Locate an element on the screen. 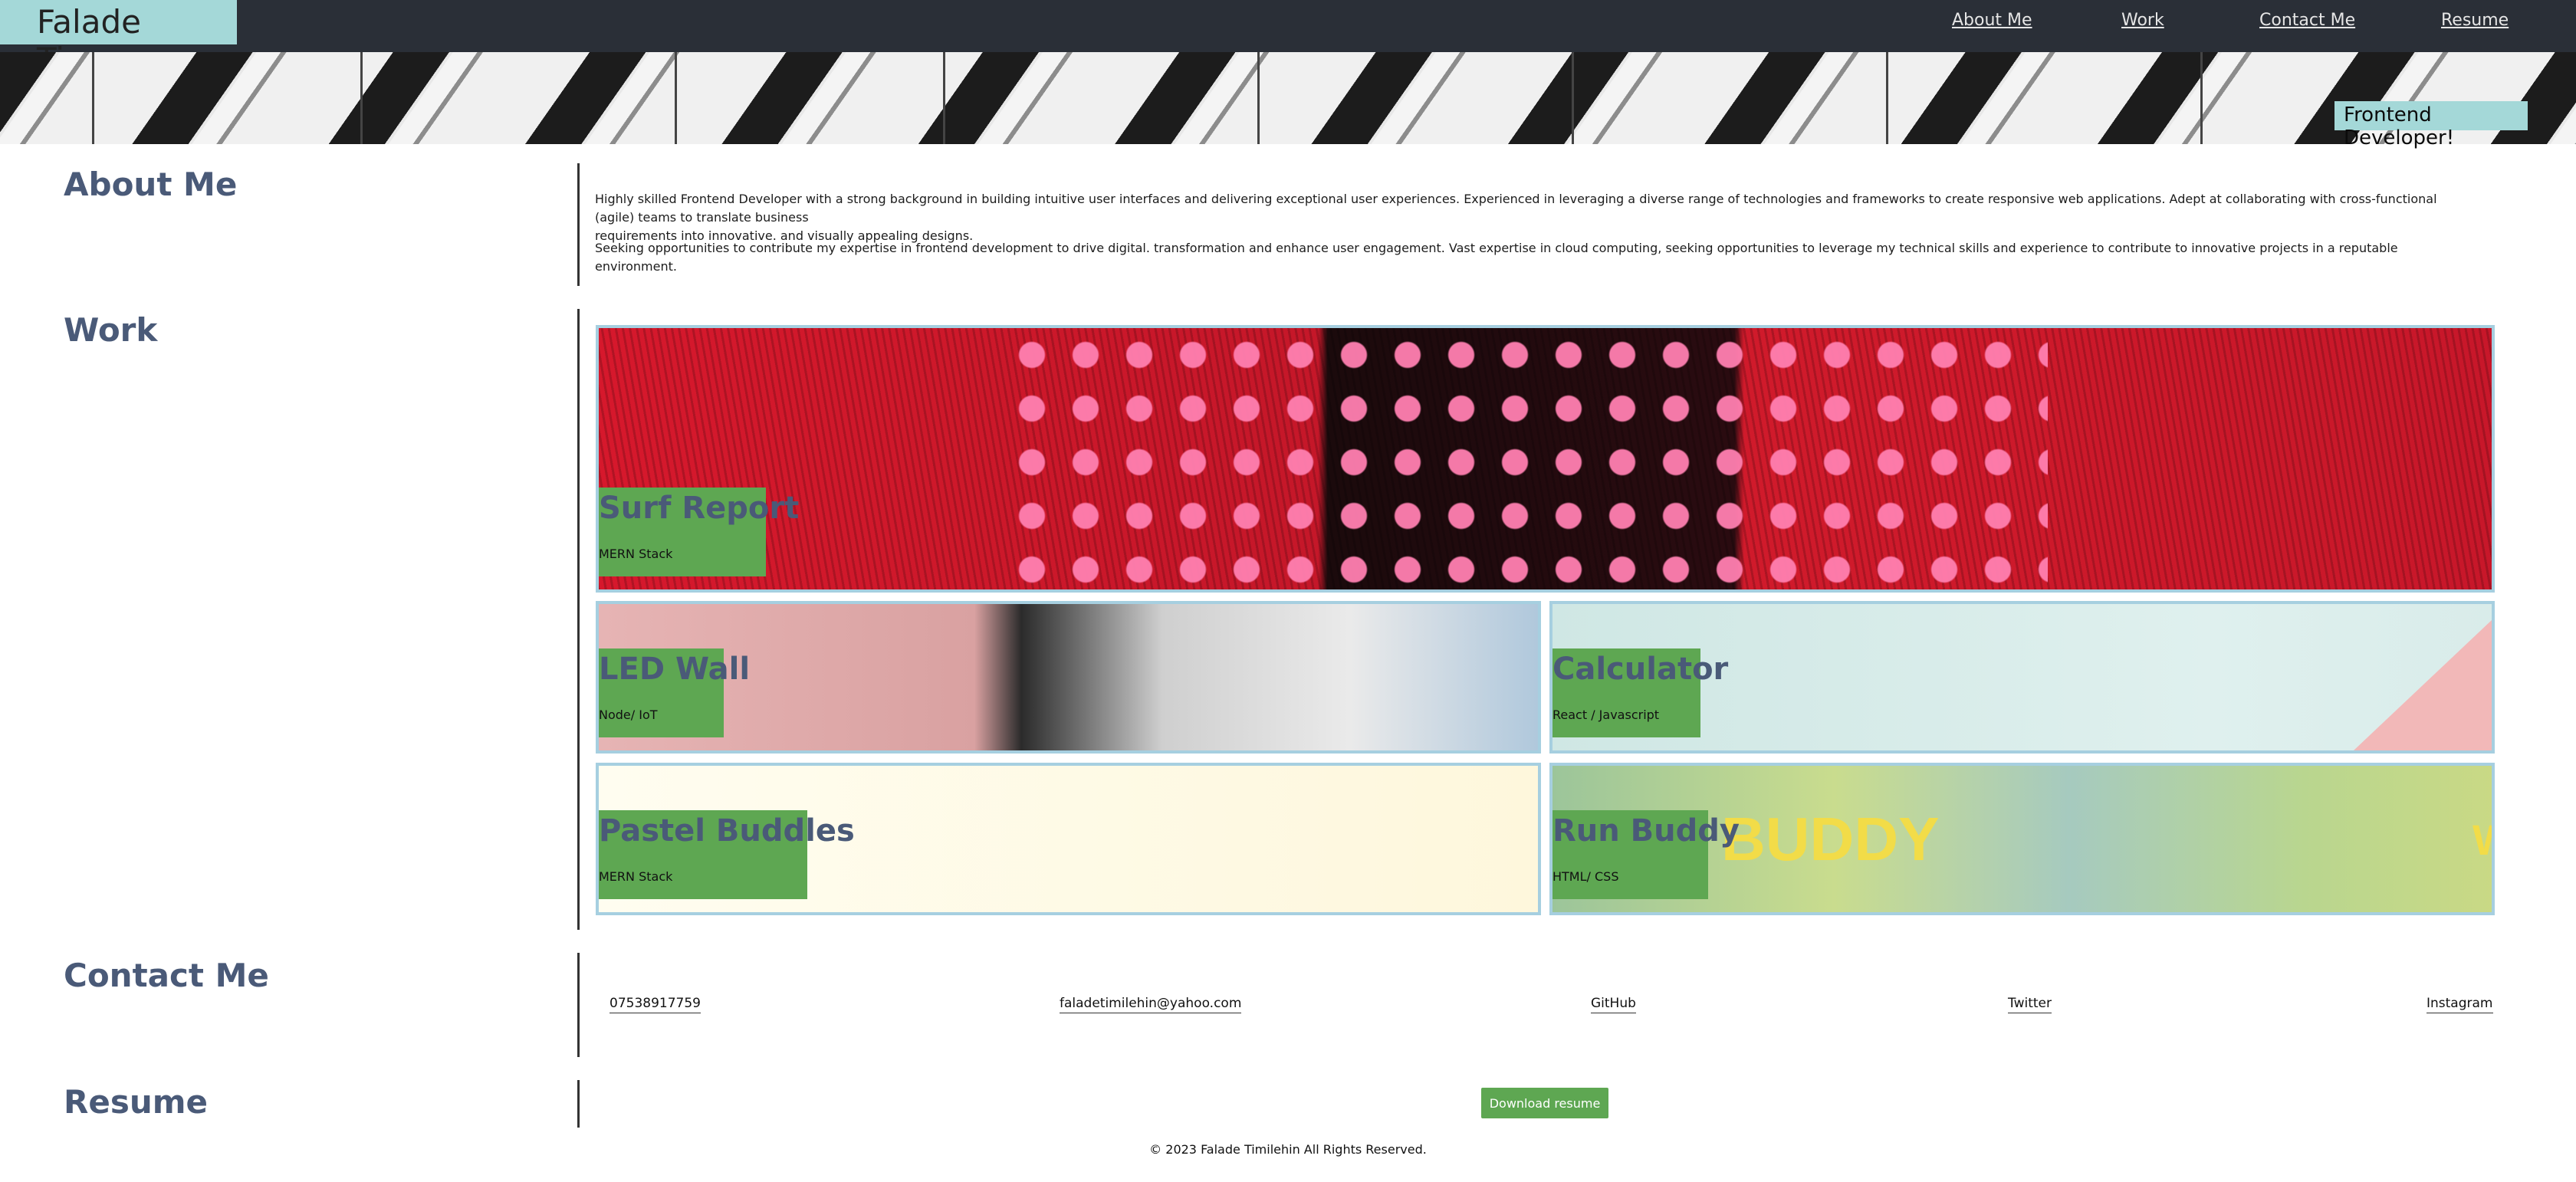 Image resolution: width=2576 pixels, height=1182 pixels. project-title: Pastel Buddles is located at coordinates (727, 831).